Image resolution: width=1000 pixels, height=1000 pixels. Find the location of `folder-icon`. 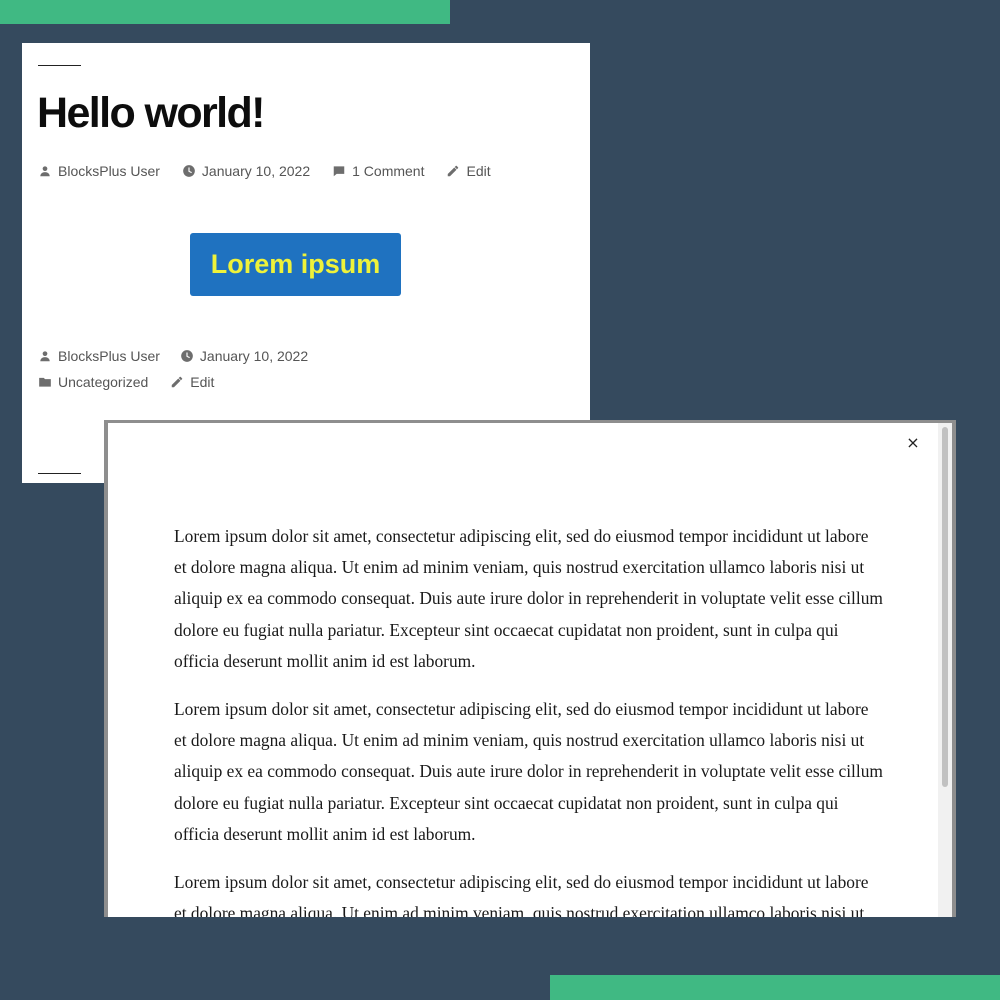

folder-icon is located at coordinates (45, 382).